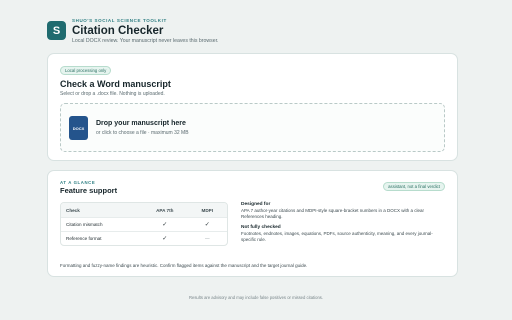  I want to click on assistant-badge: assistant, not a final verdict, so click(414, 186).